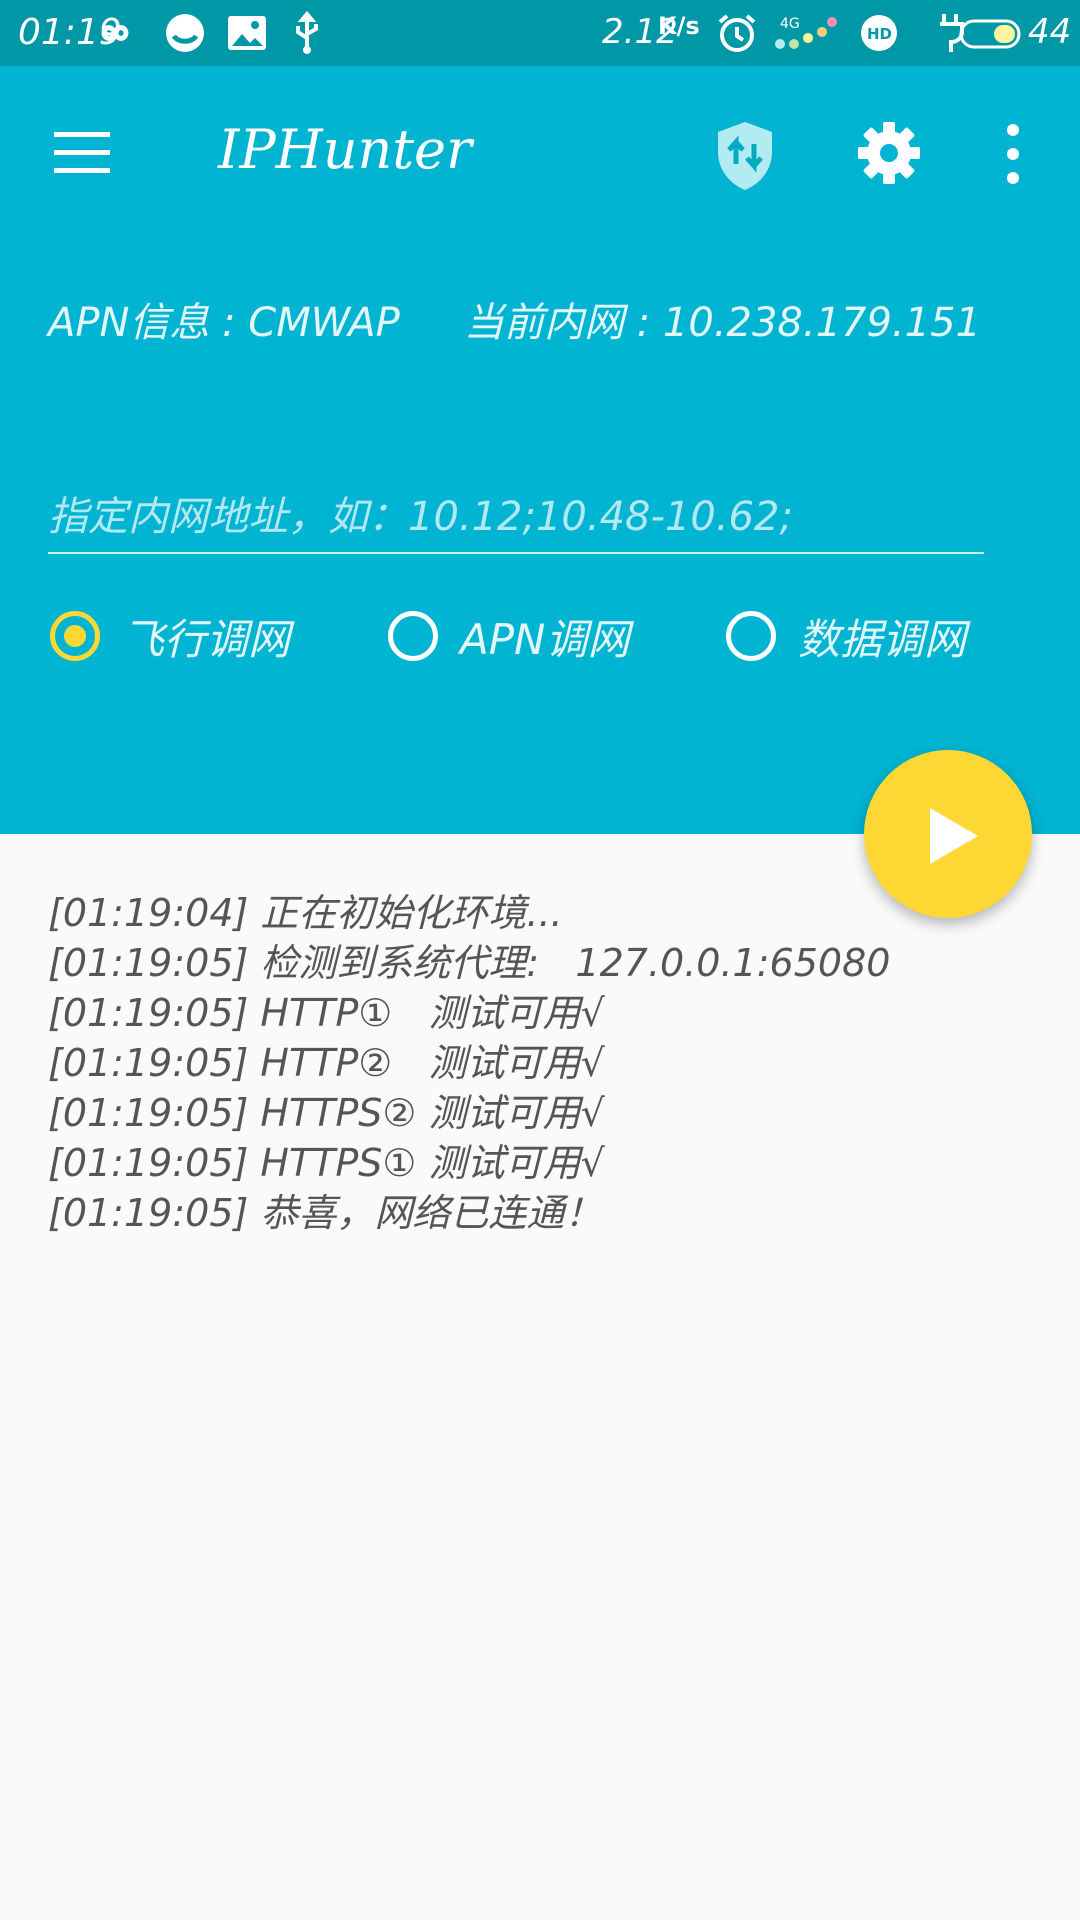 This screenshot has height=1920, width=1080. Describe the element at coordinates (325, 1213) in the screenshot. I see `log-line: [01:19:05] 恭喜，网络已连通！` at that location.